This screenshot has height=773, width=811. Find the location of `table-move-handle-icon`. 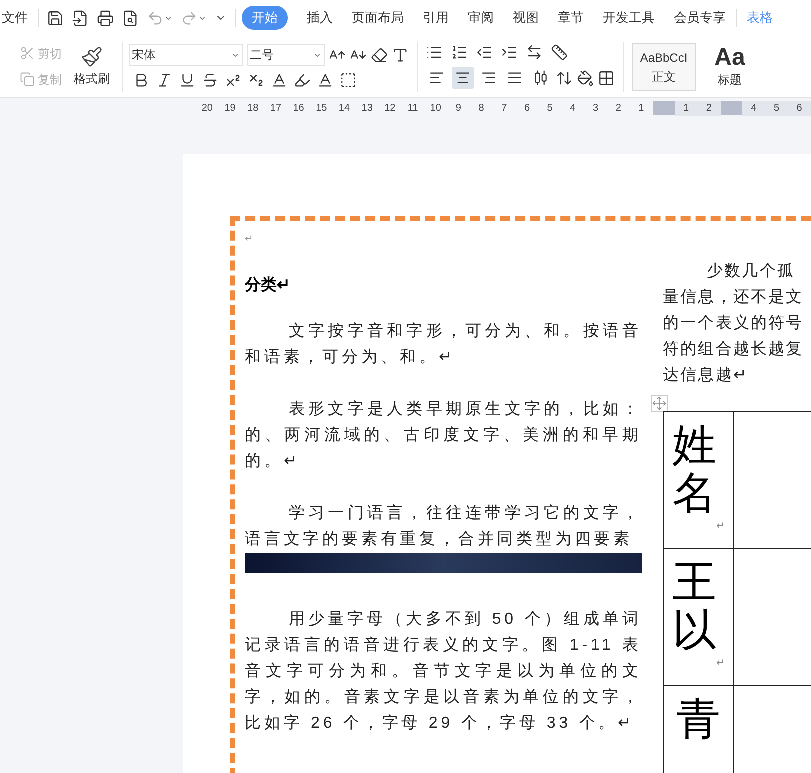

table-move-handle-icon is located at coordinates (659, 403).